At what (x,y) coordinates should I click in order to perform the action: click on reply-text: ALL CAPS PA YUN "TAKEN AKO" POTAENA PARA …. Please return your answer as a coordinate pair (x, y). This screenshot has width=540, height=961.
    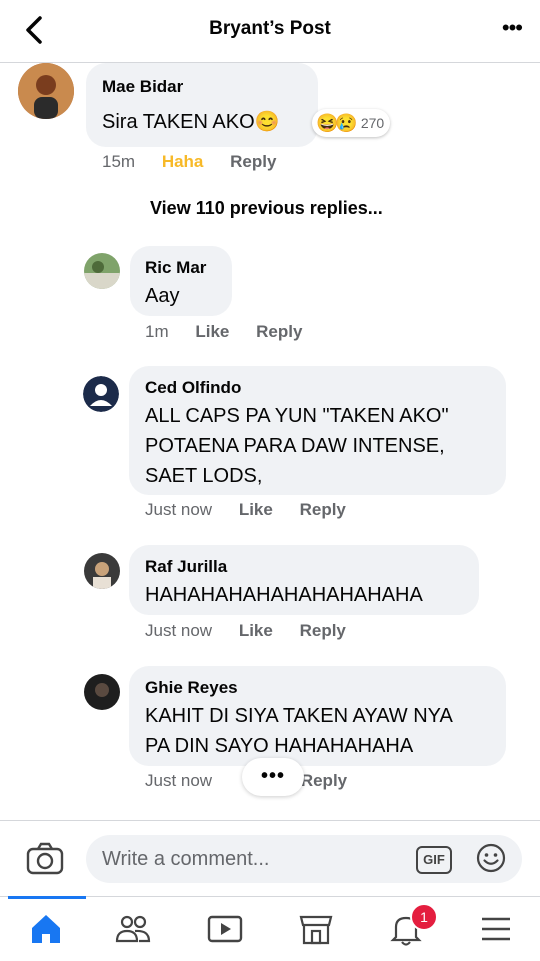
    Looking at the image, I should click on (297, 446).